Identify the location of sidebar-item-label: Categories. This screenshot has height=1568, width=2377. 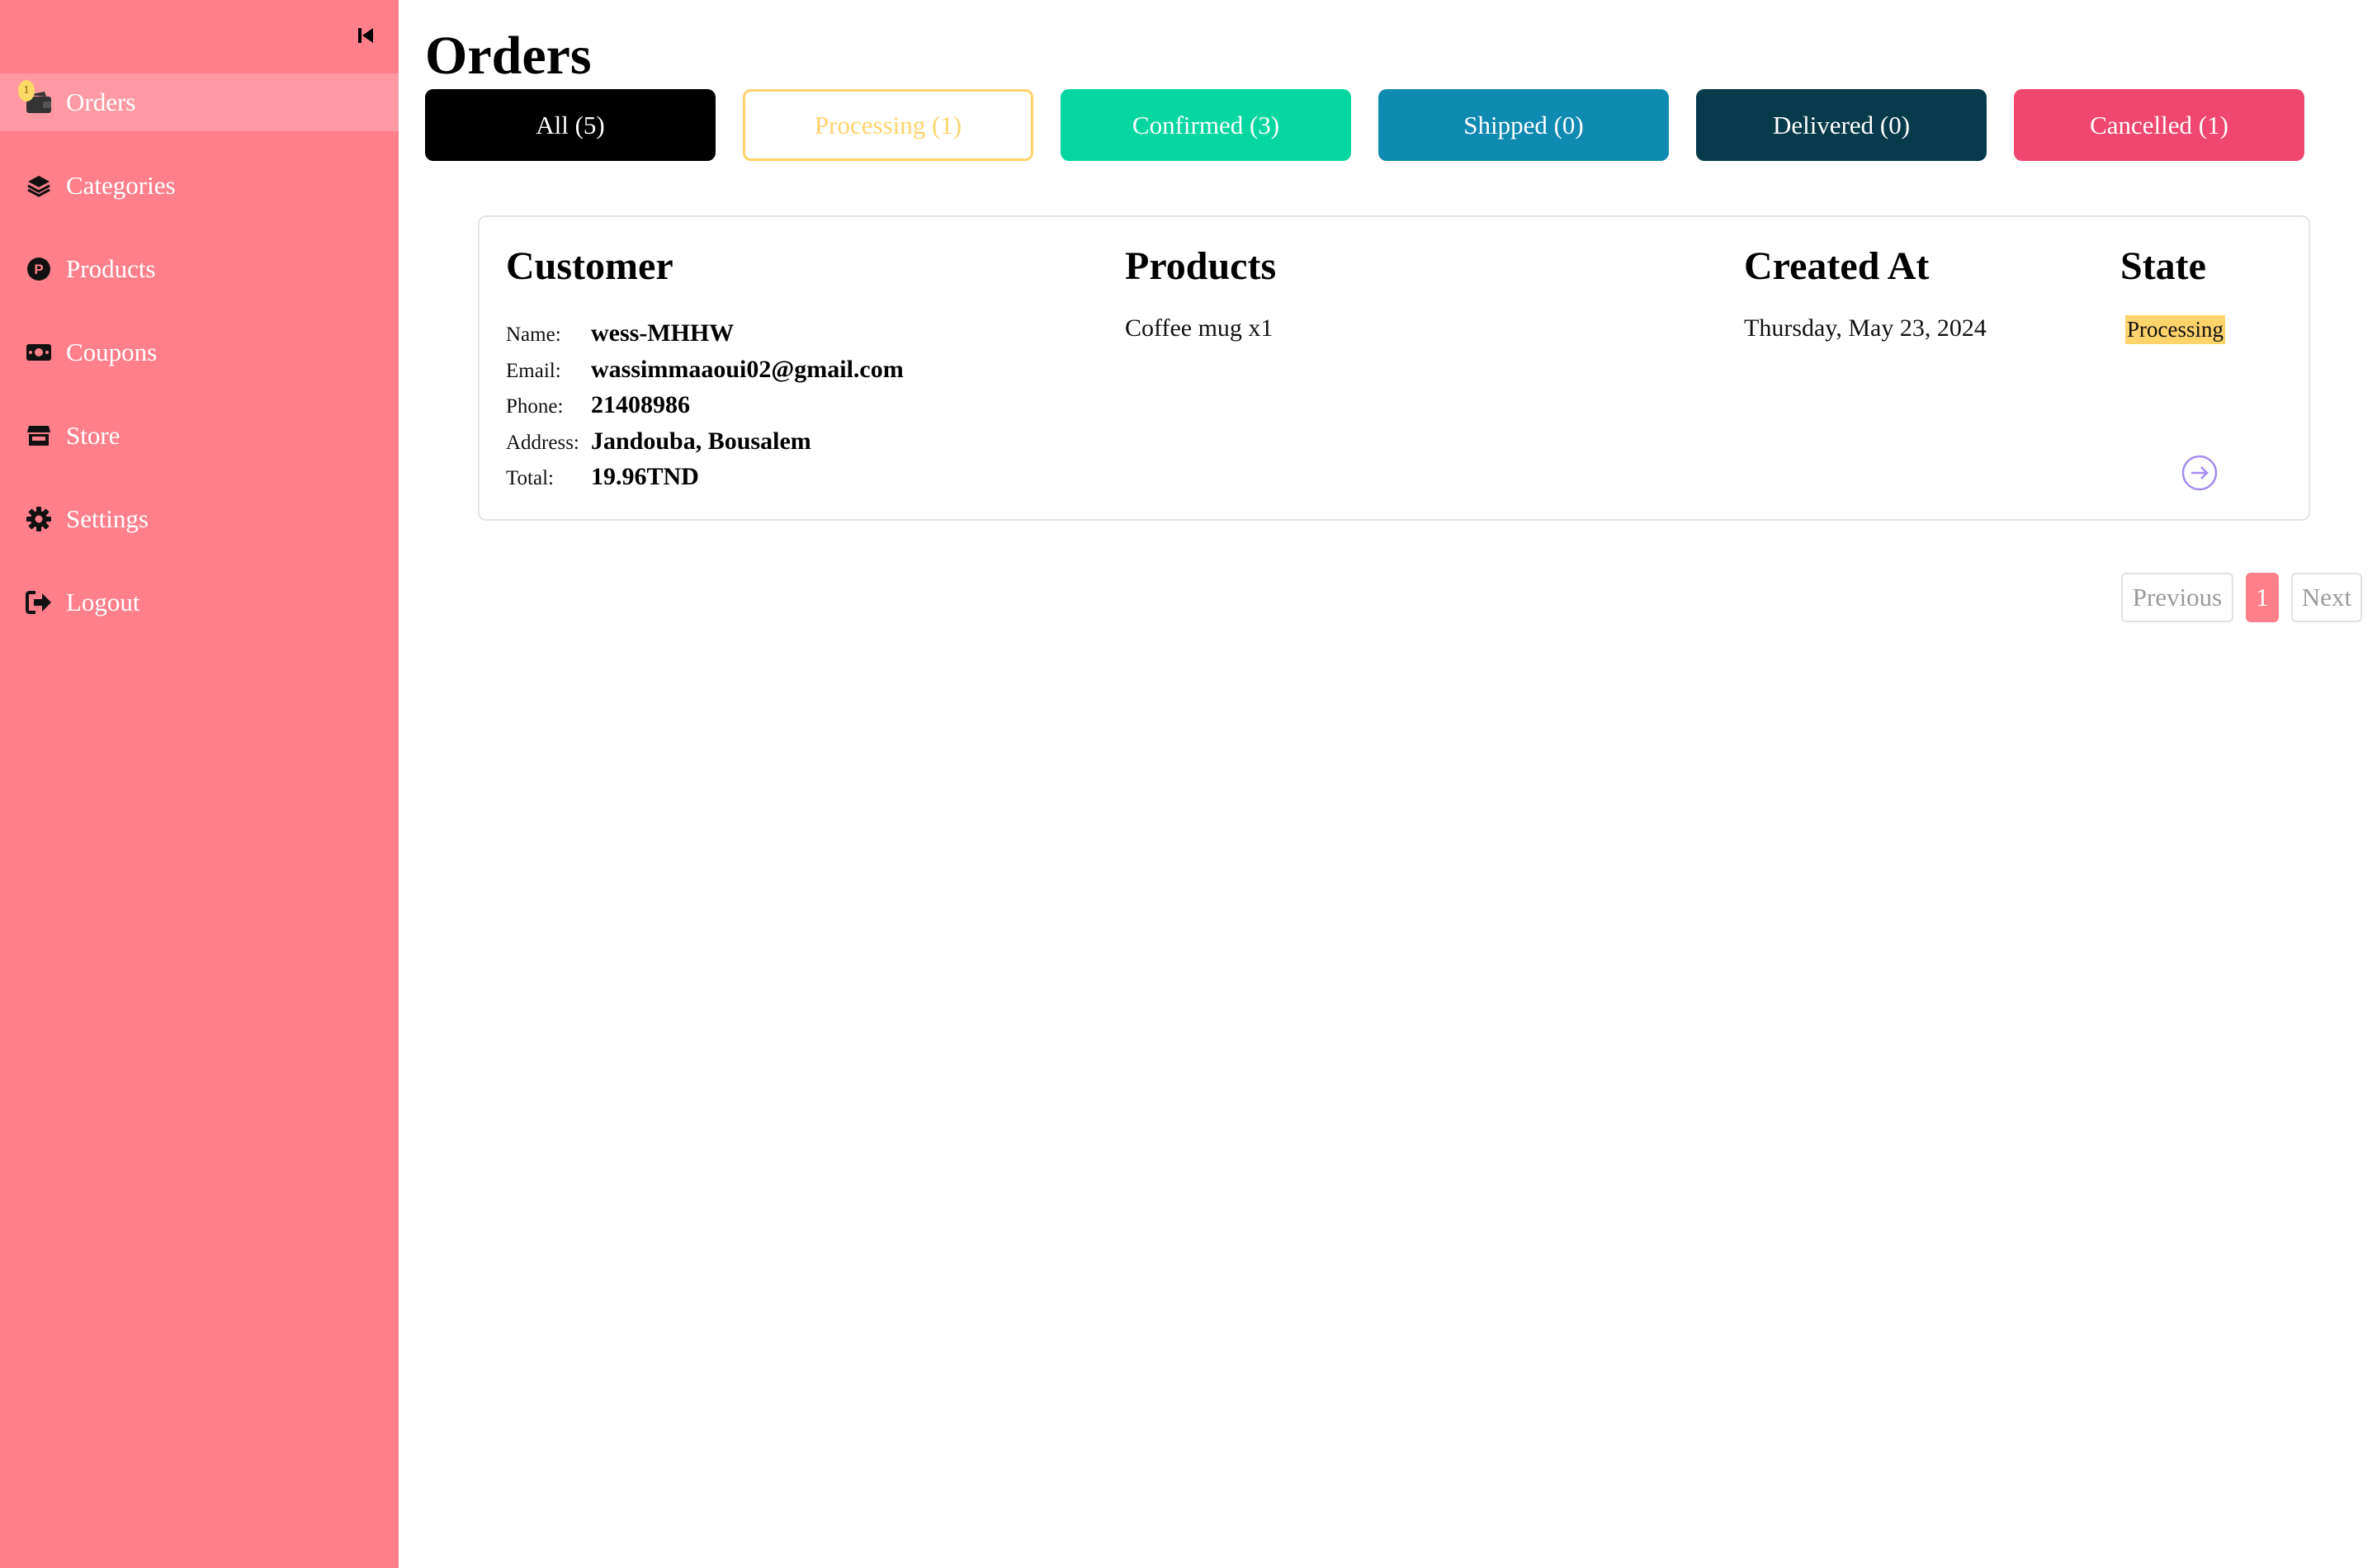
(121, 185).